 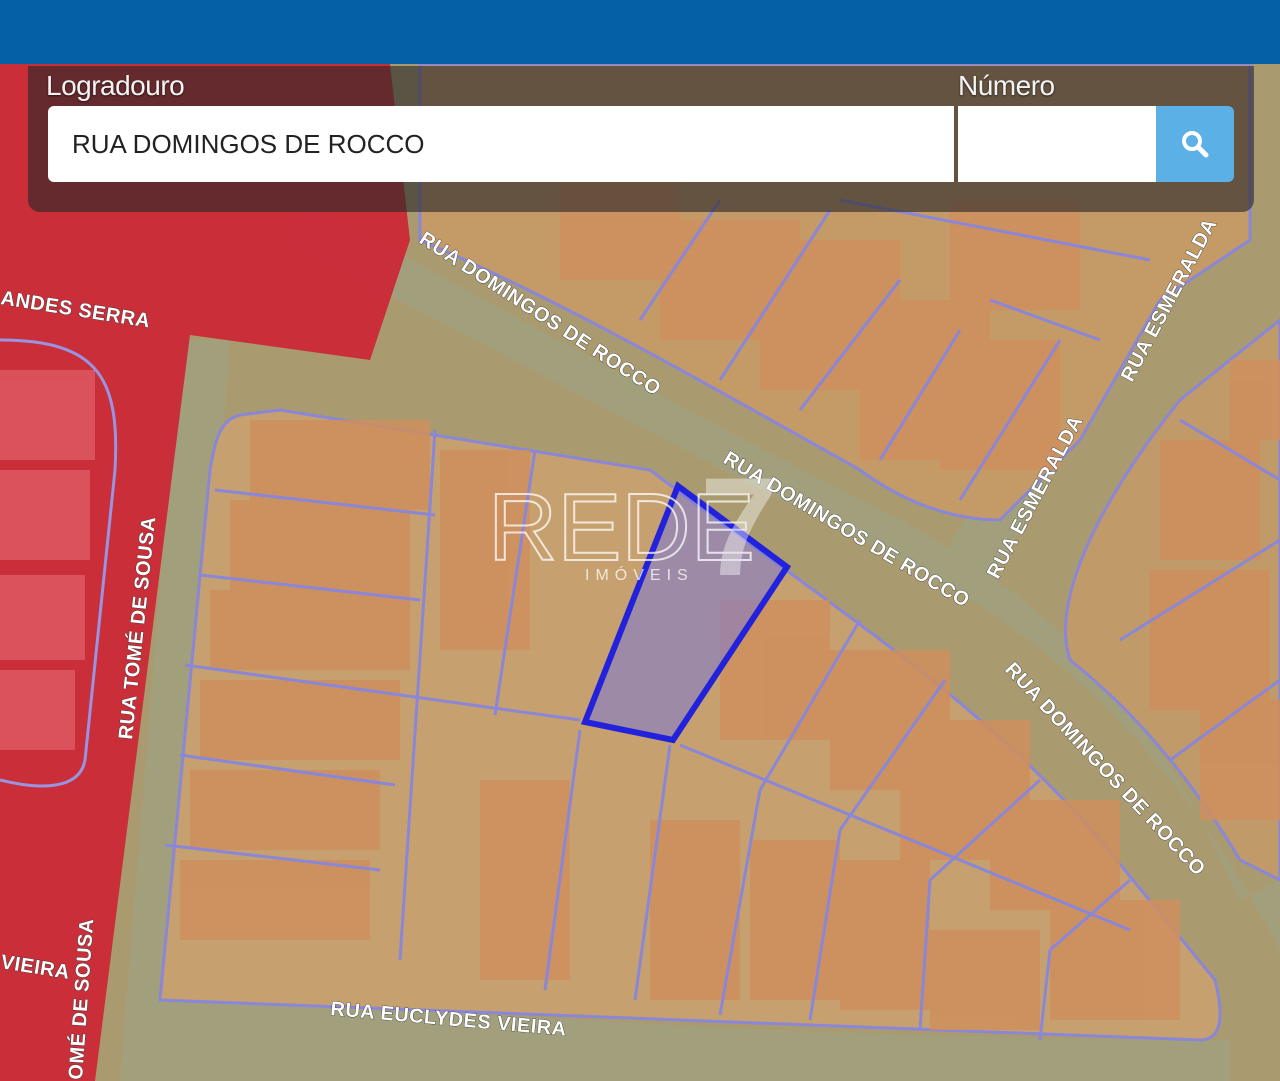 I want to click on number-label-text: Número, so click(x=1006, y=85).